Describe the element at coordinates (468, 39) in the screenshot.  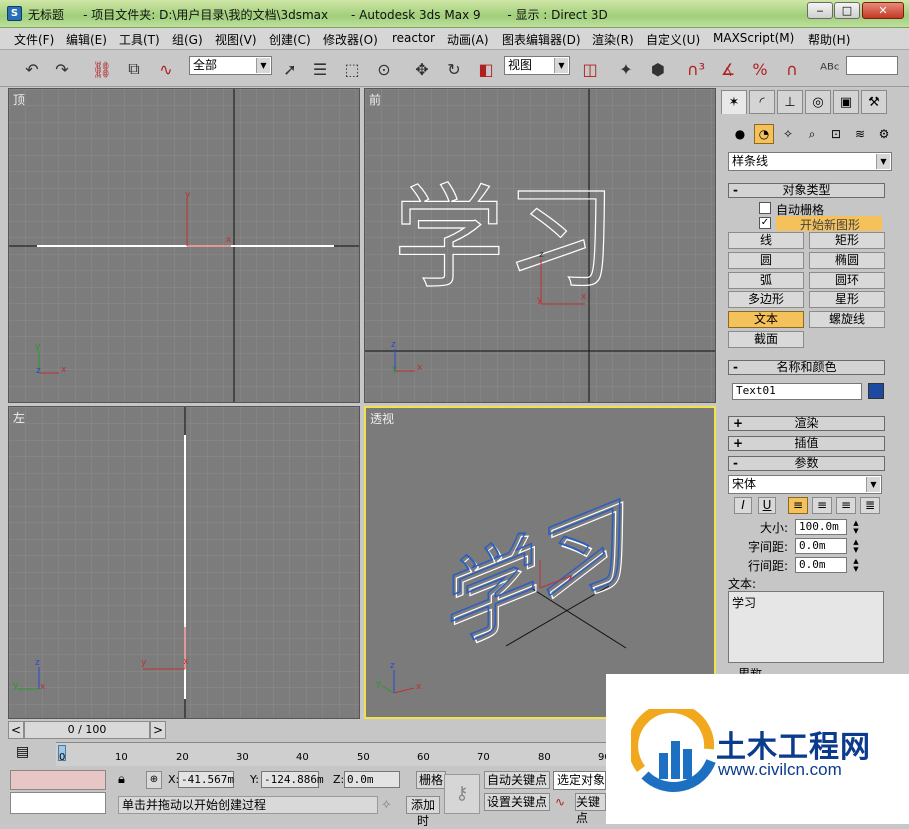
I see `menu-animation: 动画(A)` at that location.